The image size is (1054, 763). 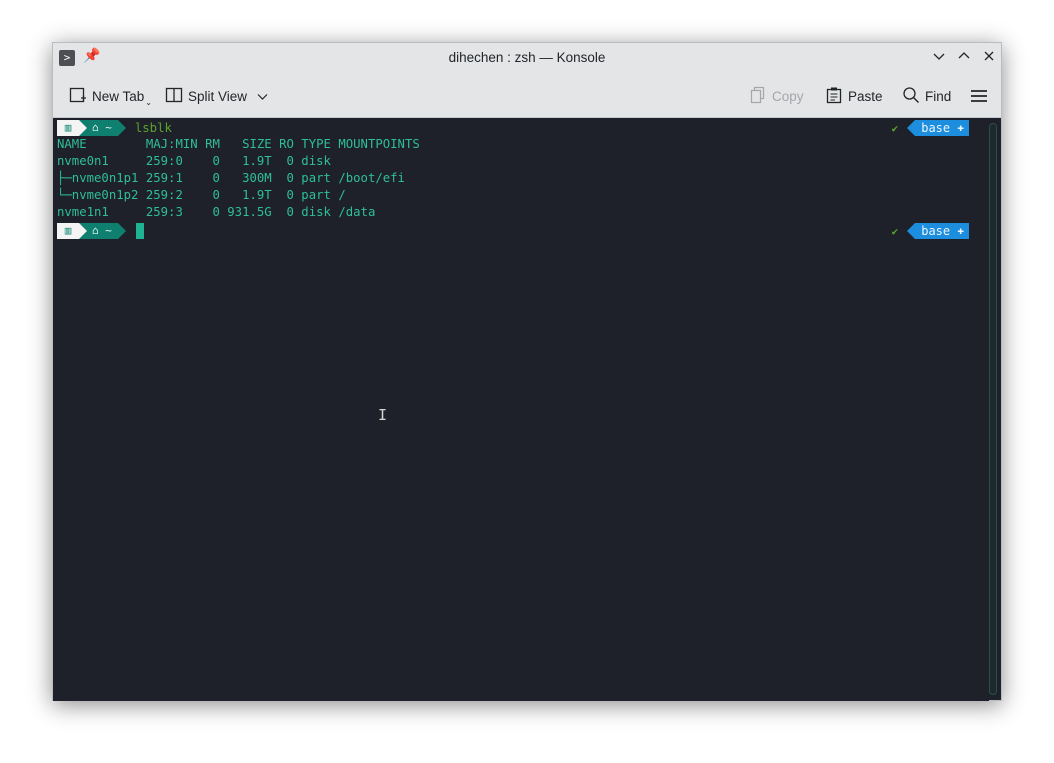 I want to click on dropdown-indicator-icon: ⌄, so click(x=148, y=102).